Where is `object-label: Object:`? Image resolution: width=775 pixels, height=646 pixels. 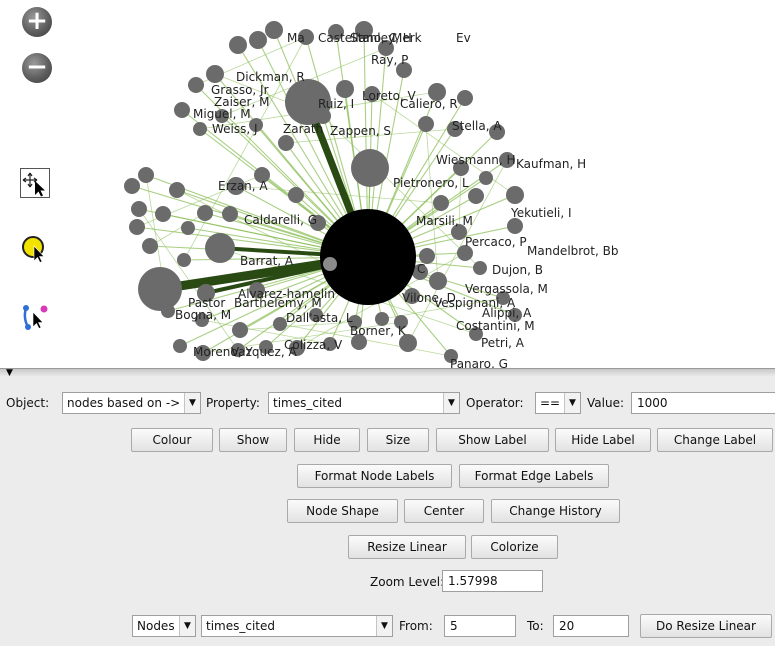
object-label: Object: is located at coordinates (28, 403).